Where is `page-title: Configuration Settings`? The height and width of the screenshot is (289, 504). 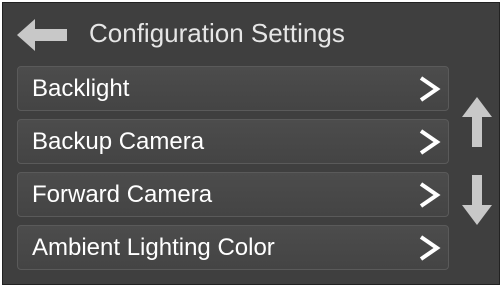 page-title: Configuration Settings is located at coordinates (217, 33).